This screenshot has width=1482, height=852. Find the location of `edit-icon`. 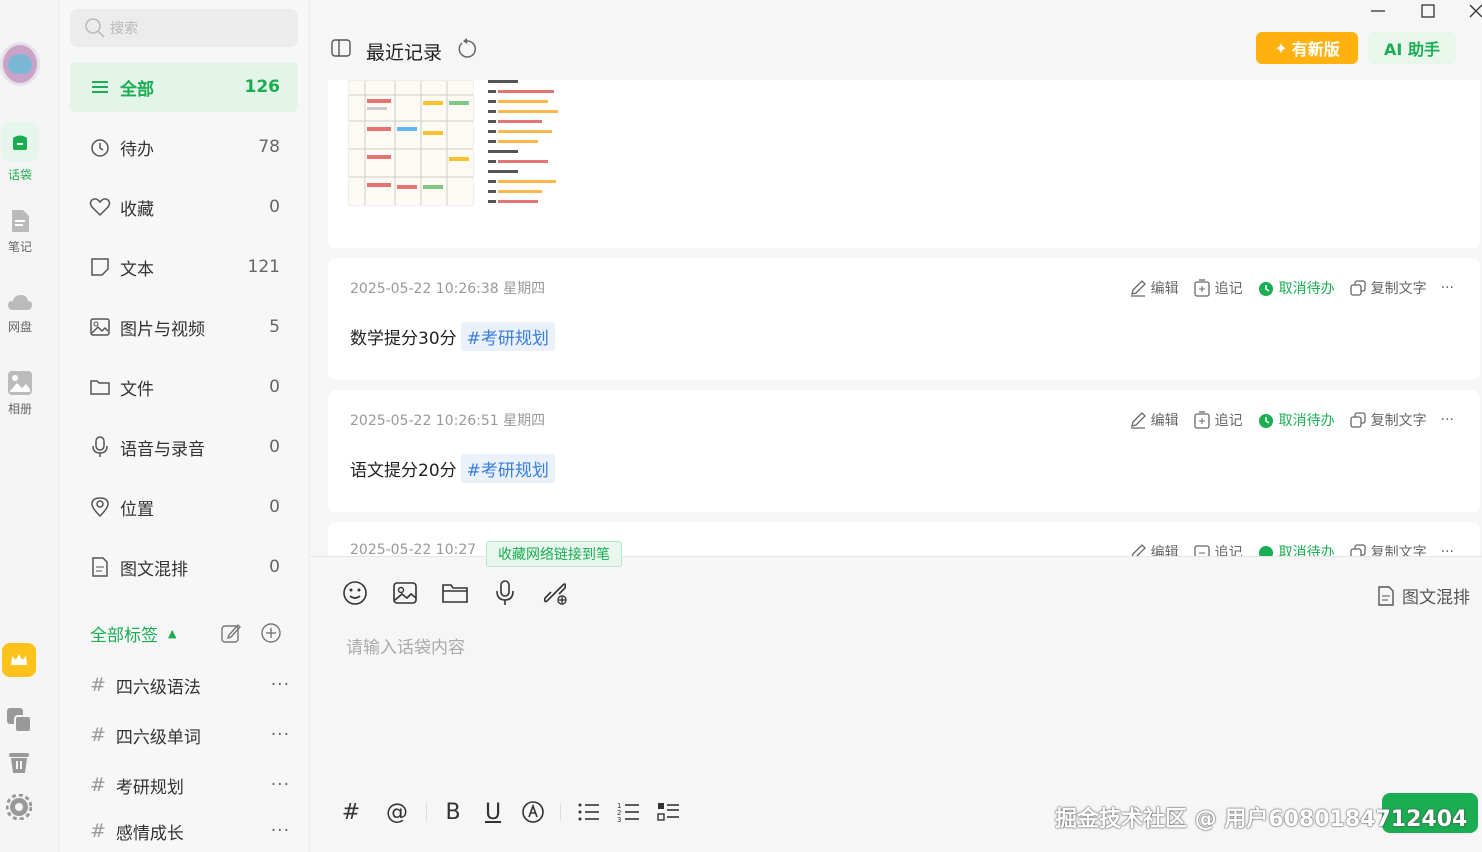

edit-icon is located at coordinates (231, 633).